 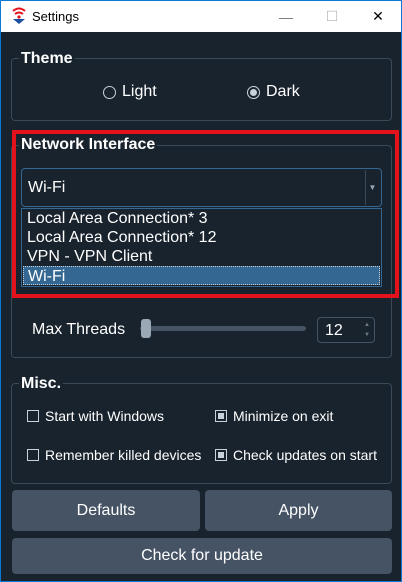 What do you see at coordinates (372, 187) in the screenshot?
I see `chevron-down-icon: ▼` at bounding box center [372, 187].